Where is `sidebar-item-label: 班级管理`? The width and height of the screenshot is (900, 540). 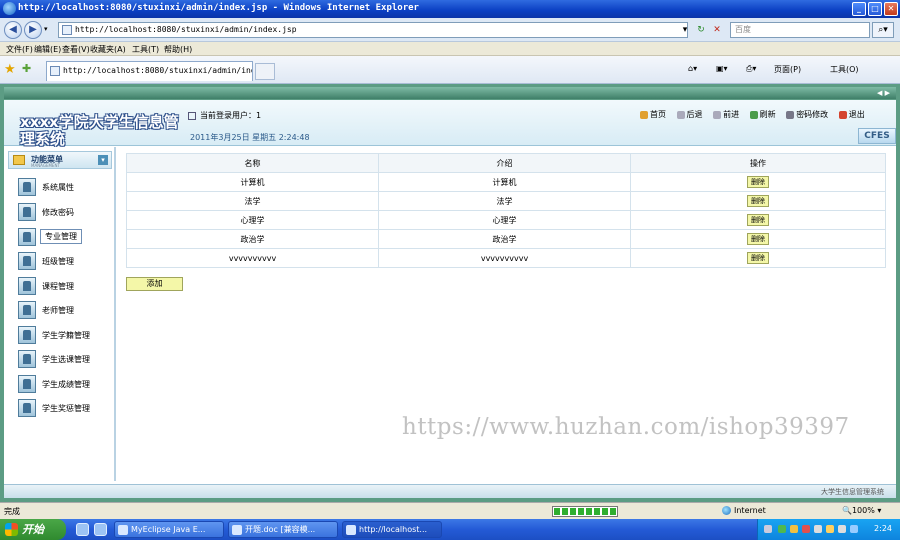 sidebar-item-label: 班级管理 is located at coordinates (58, 261).